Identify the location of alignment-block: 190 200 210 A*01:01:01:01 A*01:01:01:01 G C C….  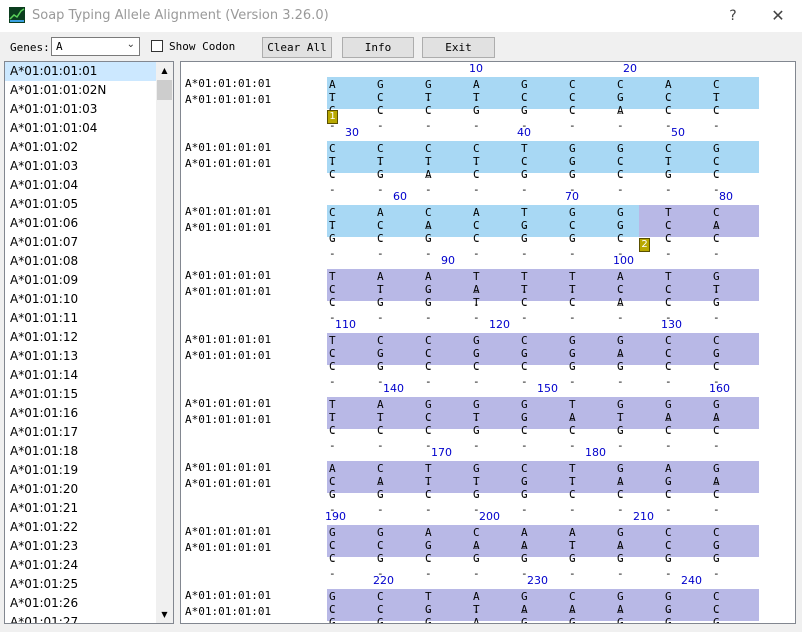
(488, 545).